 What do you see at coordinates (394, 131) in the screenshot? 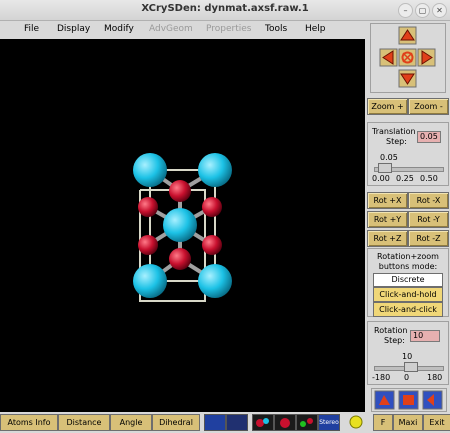
I see `translation-label: Translation` at bounding box center [394, 131].